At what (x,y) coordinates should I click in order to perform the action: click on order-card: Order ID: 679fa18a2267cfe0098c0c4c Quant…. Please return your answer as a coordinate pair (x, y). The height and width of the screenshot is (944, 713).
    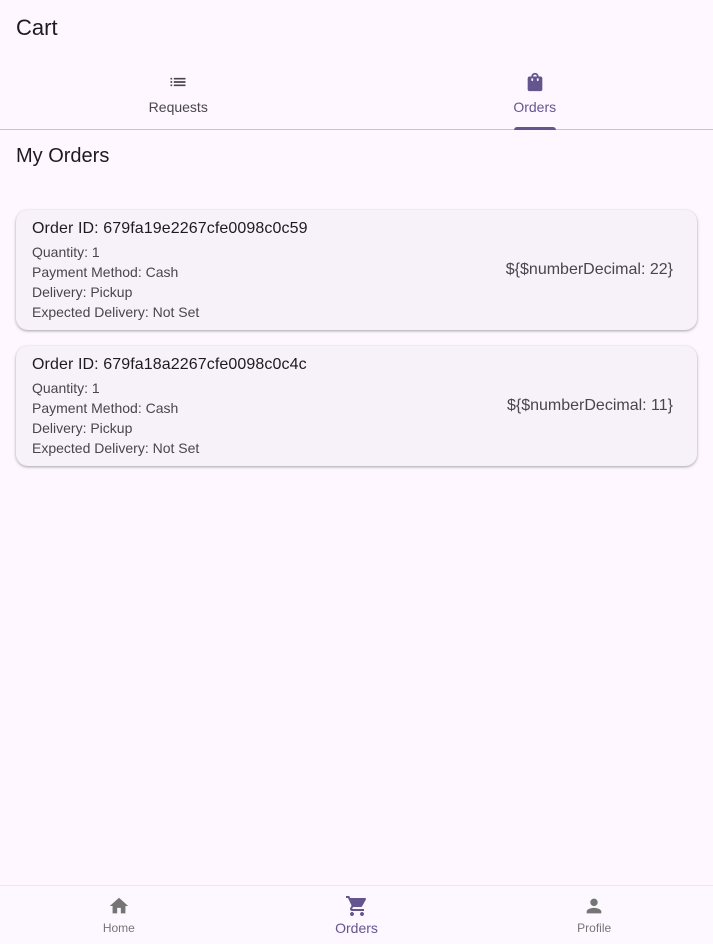
    Looking at the image, I should click on (356, 406).